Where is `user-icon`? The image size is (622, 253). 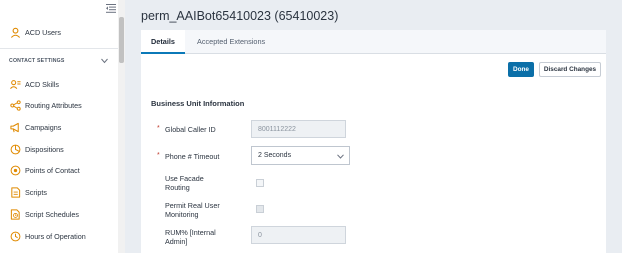 user-icon is located at coordinates (15, 32).